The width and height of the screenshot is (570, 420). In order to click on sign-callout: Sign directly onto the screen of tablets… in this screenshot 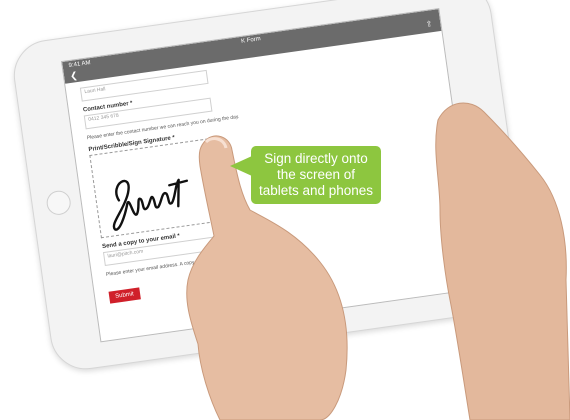, I will do `click(316, 175)`.